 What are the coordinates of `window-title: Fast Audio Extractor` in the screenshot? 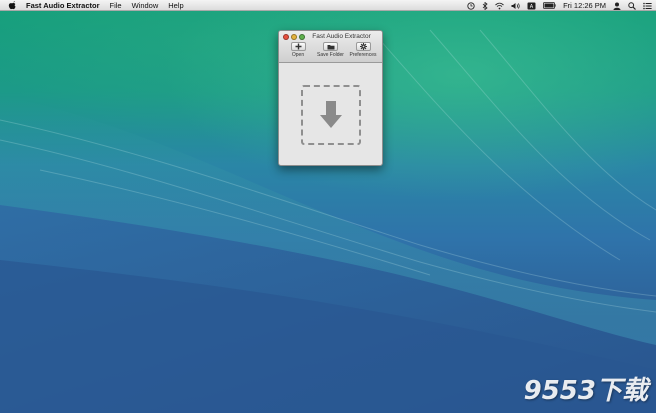 It's located at (341, 36).